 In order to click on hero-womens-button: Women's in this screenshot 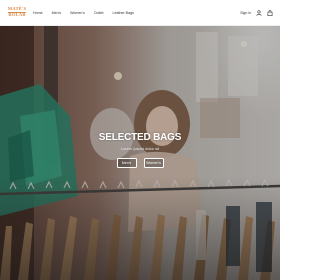, I will do `click(153, 163)`.